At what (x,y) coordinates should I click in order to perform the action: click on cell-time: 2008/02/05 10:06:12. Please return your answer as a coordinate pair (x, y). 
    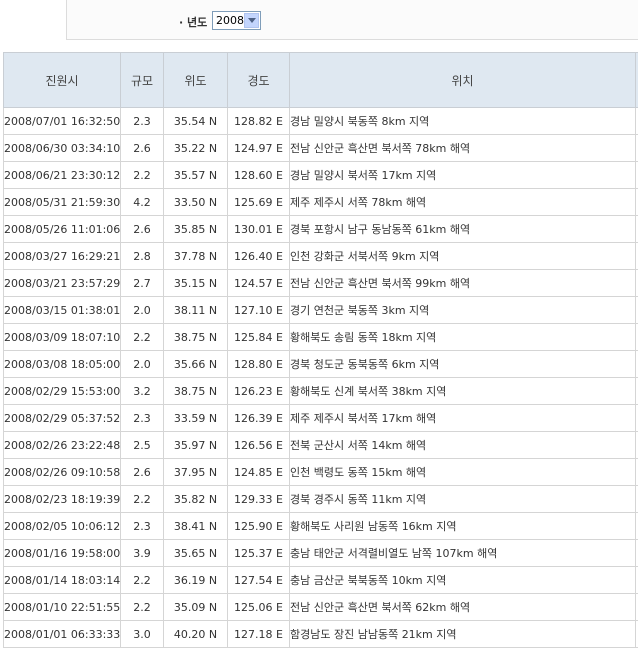
    Looking at the image, I should click on (62, 526).